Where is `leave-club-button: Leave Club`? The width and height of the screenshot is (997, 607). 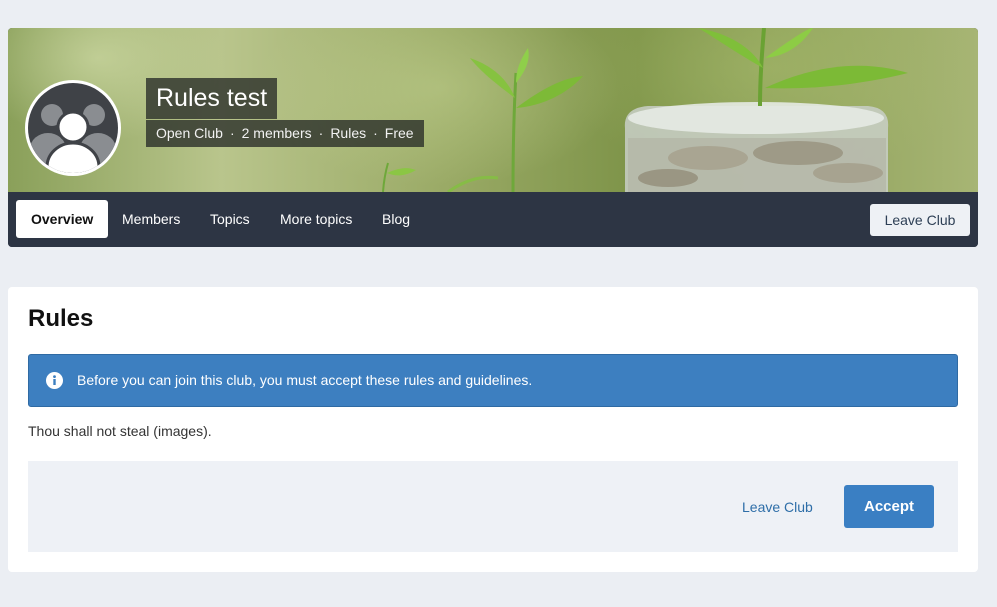
leave-club-button: Leave Club is located at coordinates (920, 220).